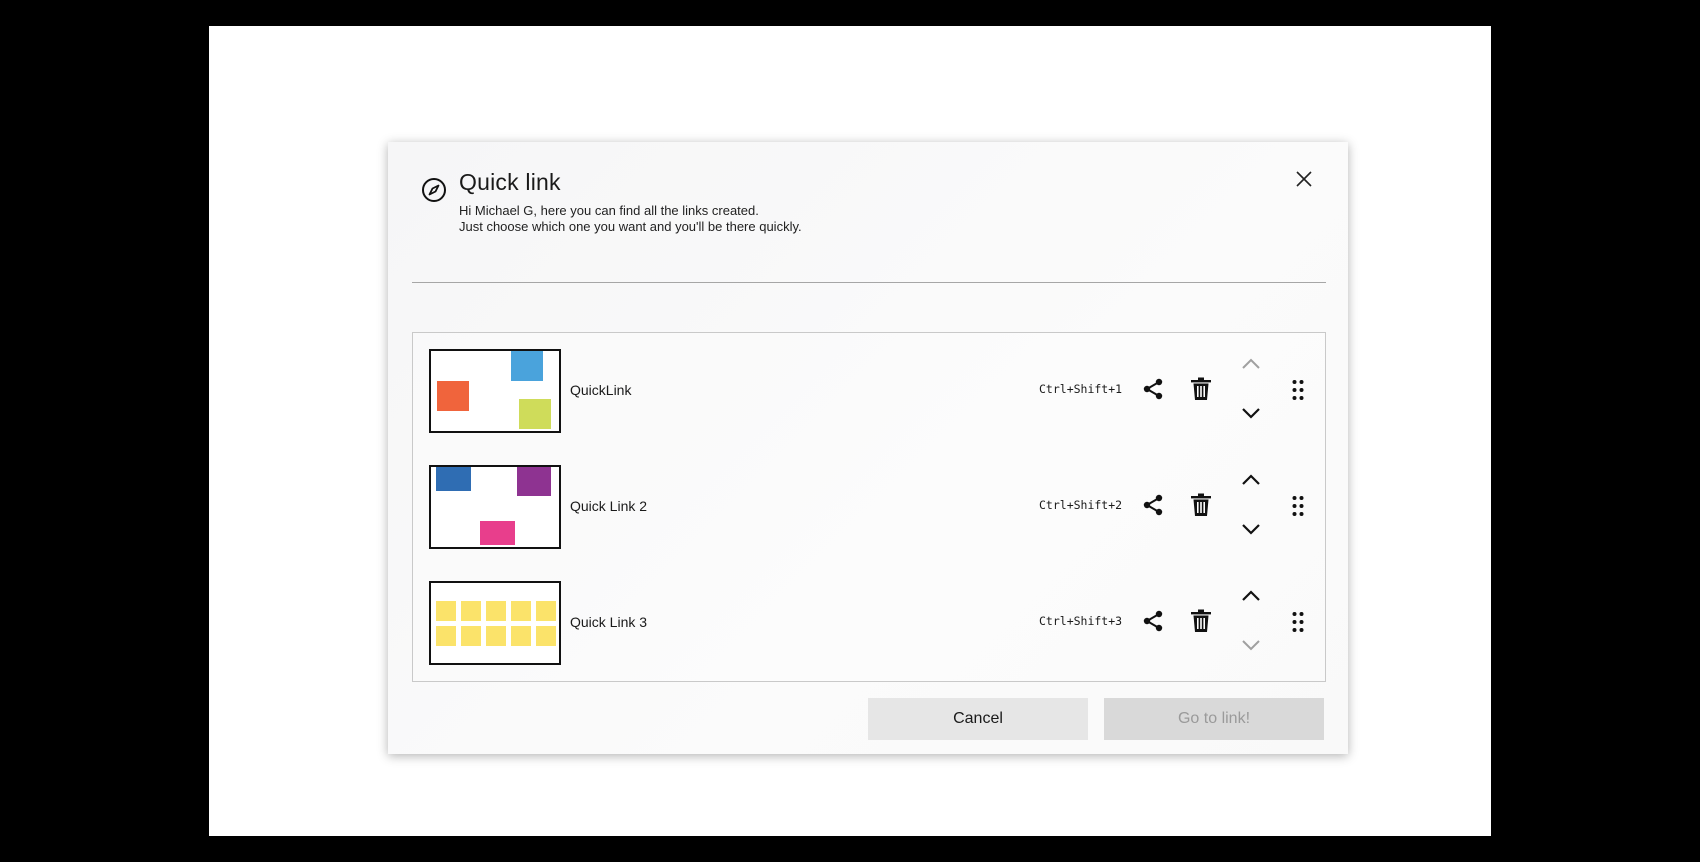 The width and height of the screenshot is (1700, 862). What do you see at coordinates (434, 190) in the screenshot?
I see `compass-icon` at bounding box center [434, 190].